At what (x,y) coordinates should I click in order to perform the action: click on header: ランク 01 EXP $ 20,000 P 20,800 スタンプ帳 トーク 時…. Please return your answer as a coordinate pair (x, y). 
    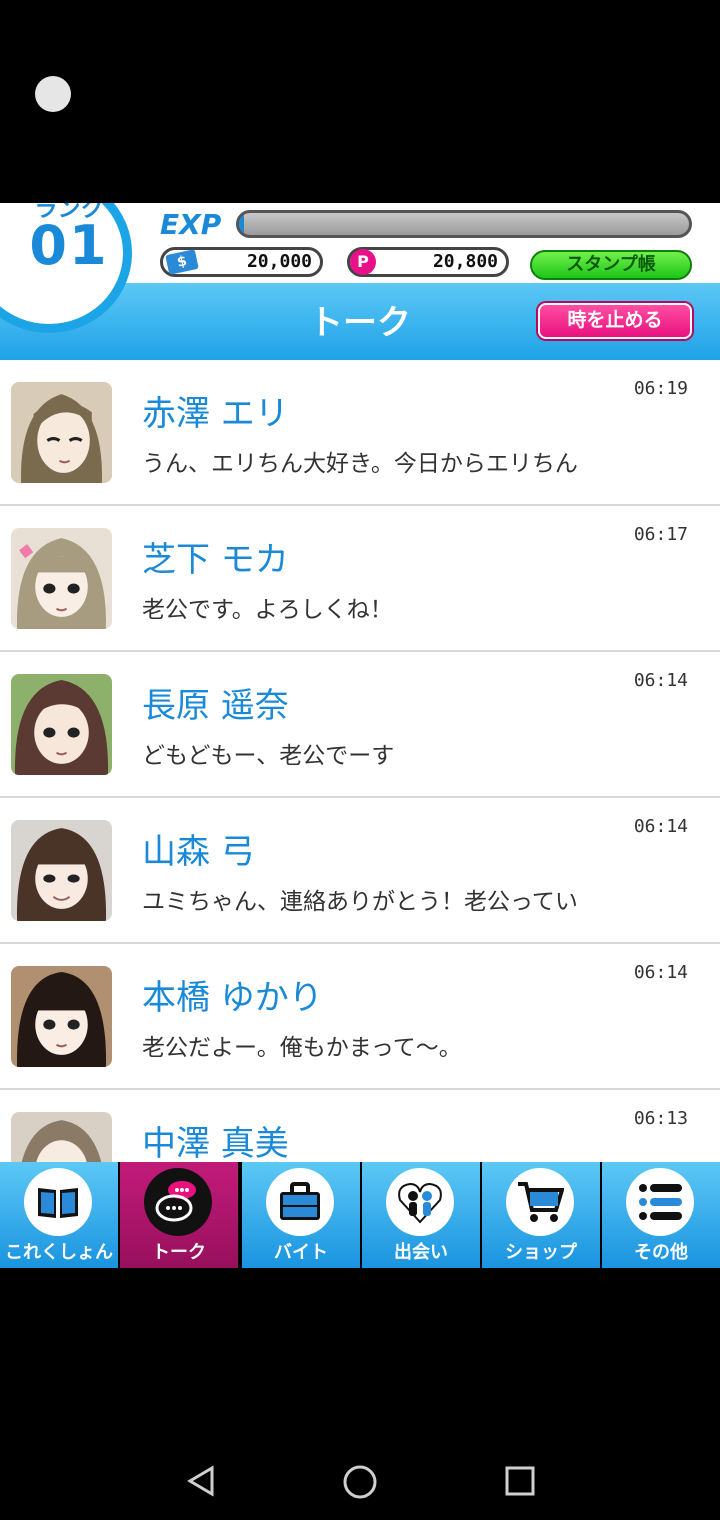
    Looking at the image, I should click on (360, 281).